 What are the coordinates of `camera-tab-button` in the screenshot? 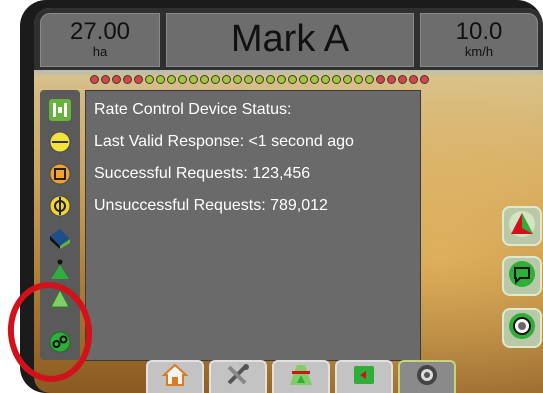 It's located at (427, 376).